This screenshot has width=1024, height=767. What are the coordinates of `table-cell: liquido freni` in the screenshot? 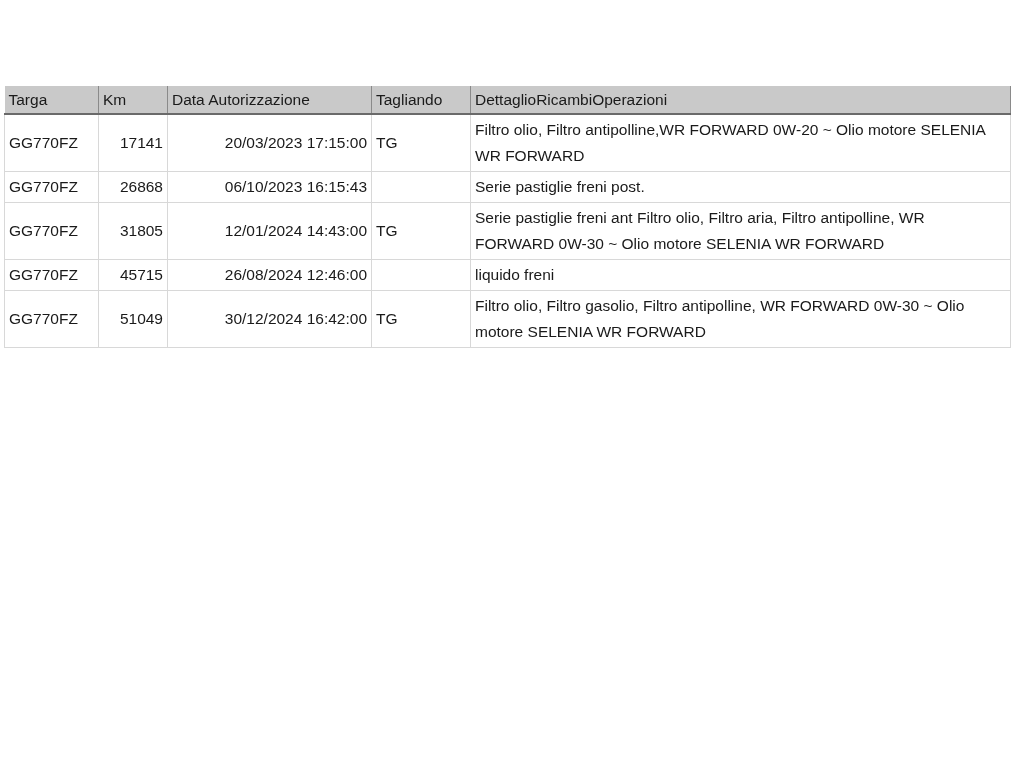 It's located at (740, 275).